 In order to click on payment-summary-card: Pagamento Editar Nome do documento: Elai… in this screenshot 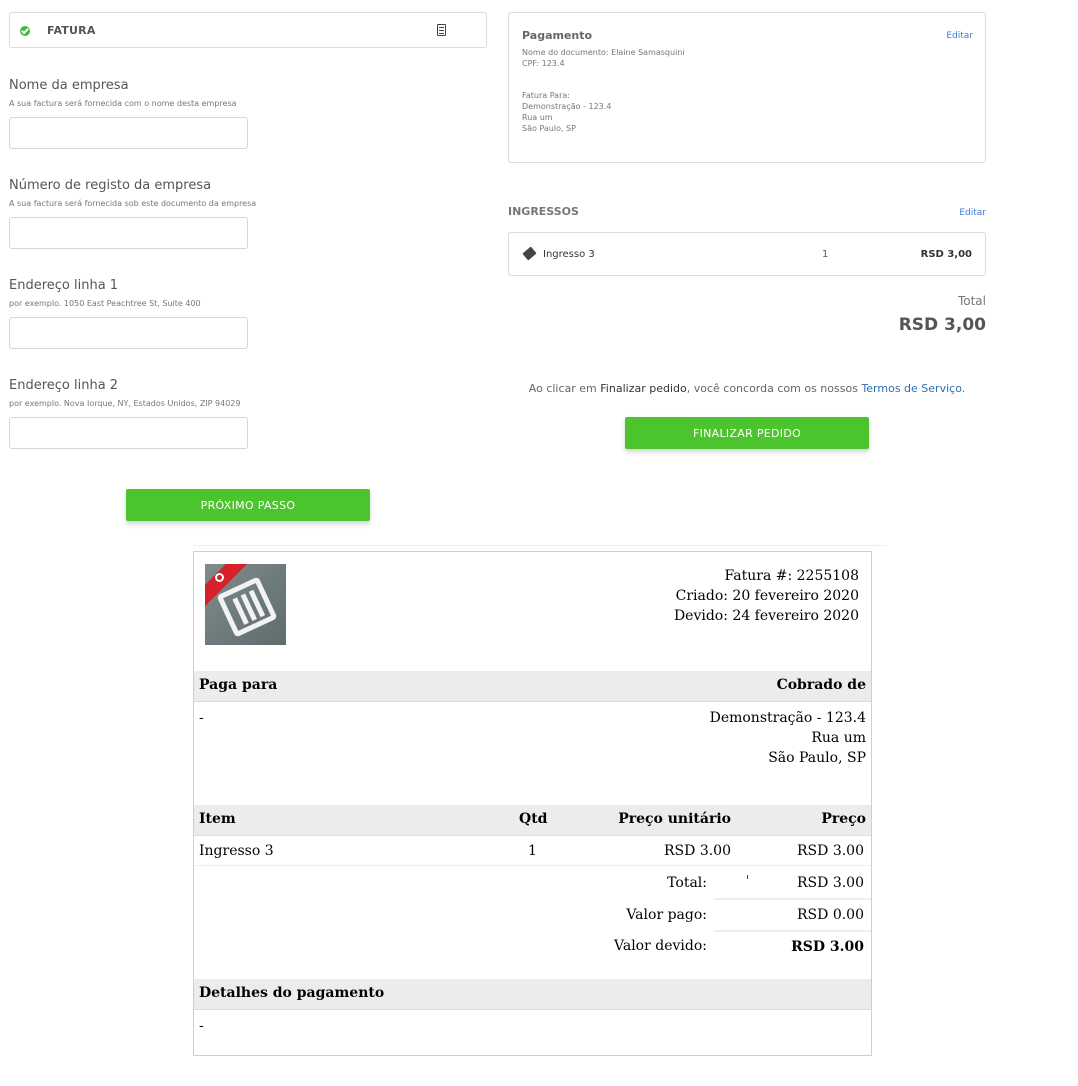, I will do `click(747, 87)`.